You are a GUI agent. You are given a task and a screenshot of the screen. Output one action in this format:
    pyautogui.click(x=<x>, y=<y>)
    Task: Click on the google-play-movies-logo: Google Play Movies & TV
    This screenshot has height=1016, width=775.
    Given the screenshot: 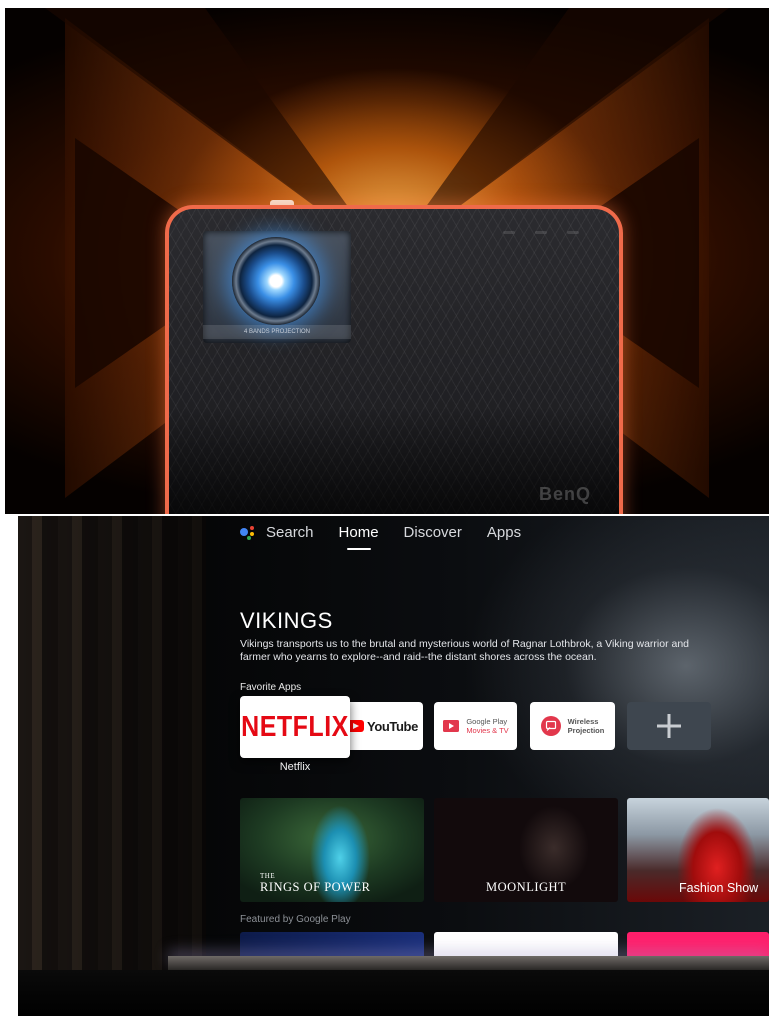 What is the action you would take?
    pyautogui.click(x=475, y=726)
    